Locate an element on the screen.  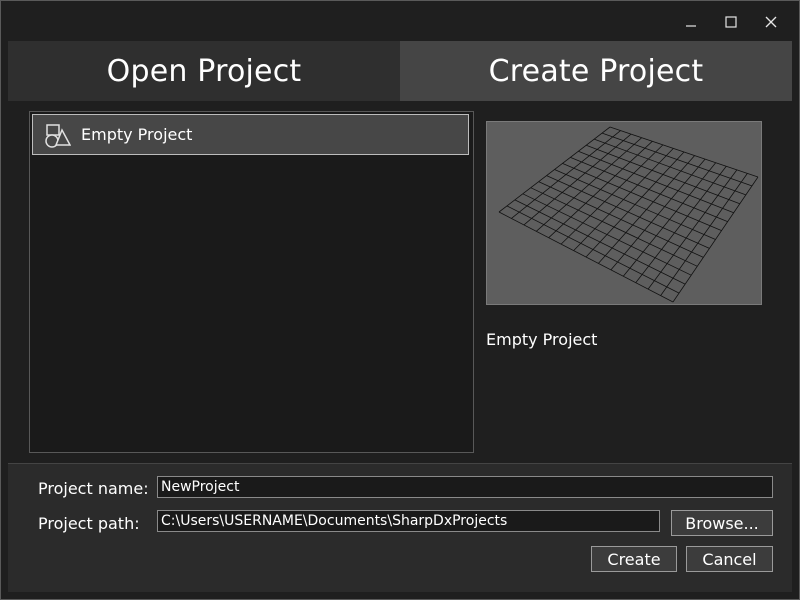
tab-create-project: Create Project is located at coordinates (596, 71).